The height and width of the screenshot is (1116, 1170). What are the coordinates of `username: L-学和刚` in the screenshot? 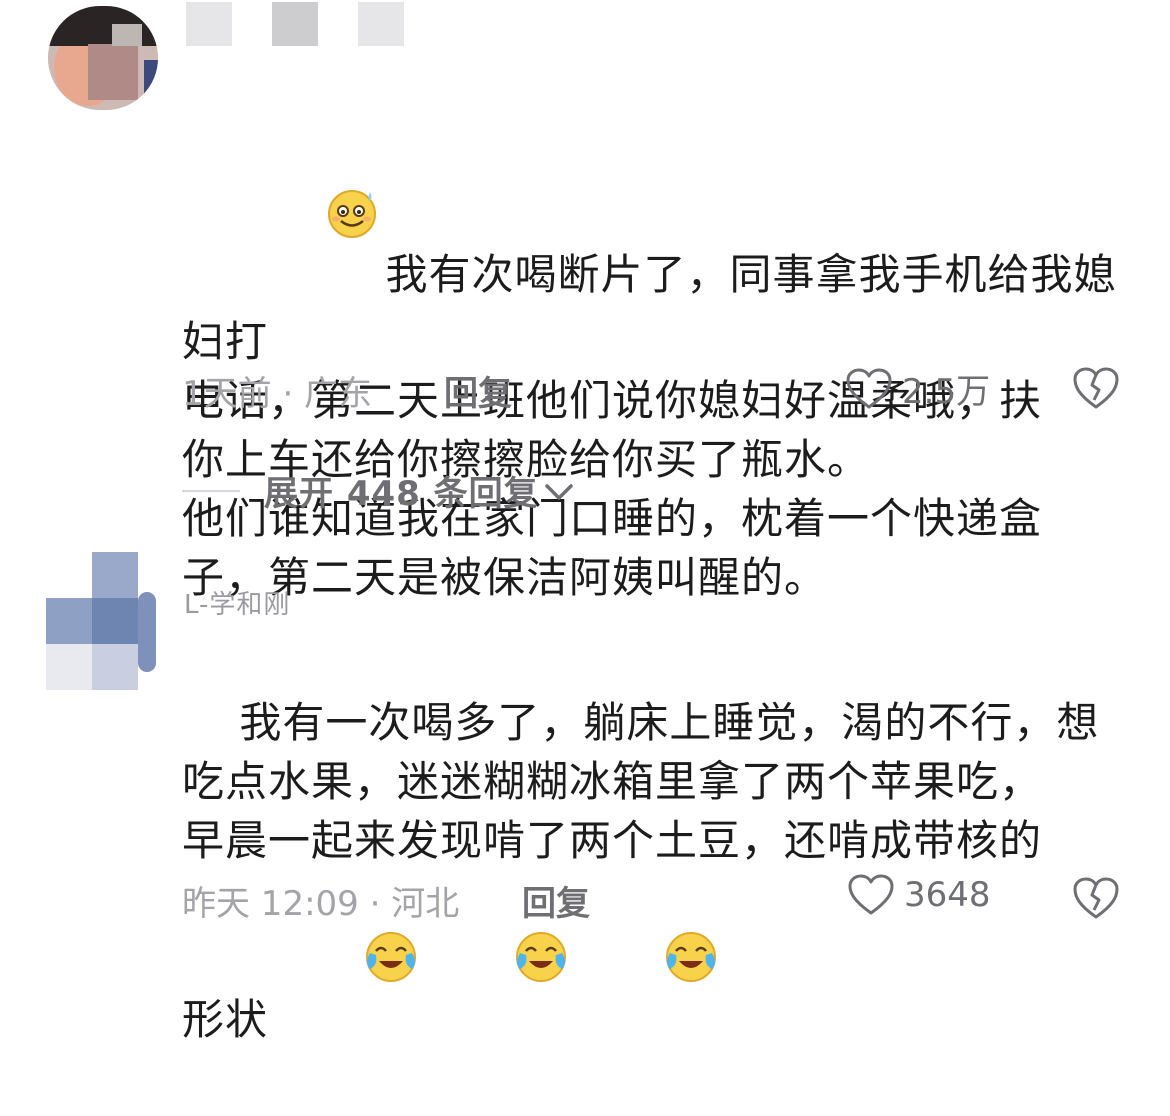 It's located at (237, 602).